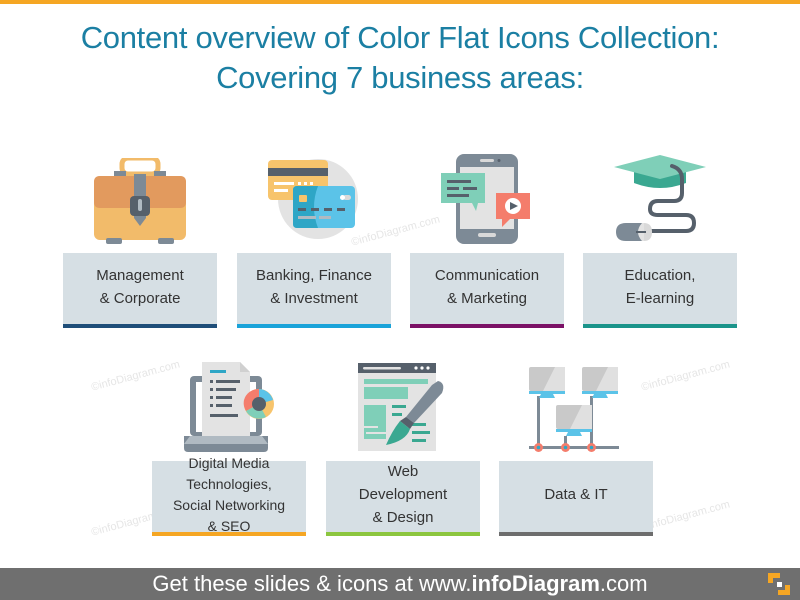  Describe the element at coordinates (313, 199) in the screenshot. I see `credit-cards-icon` at that location.